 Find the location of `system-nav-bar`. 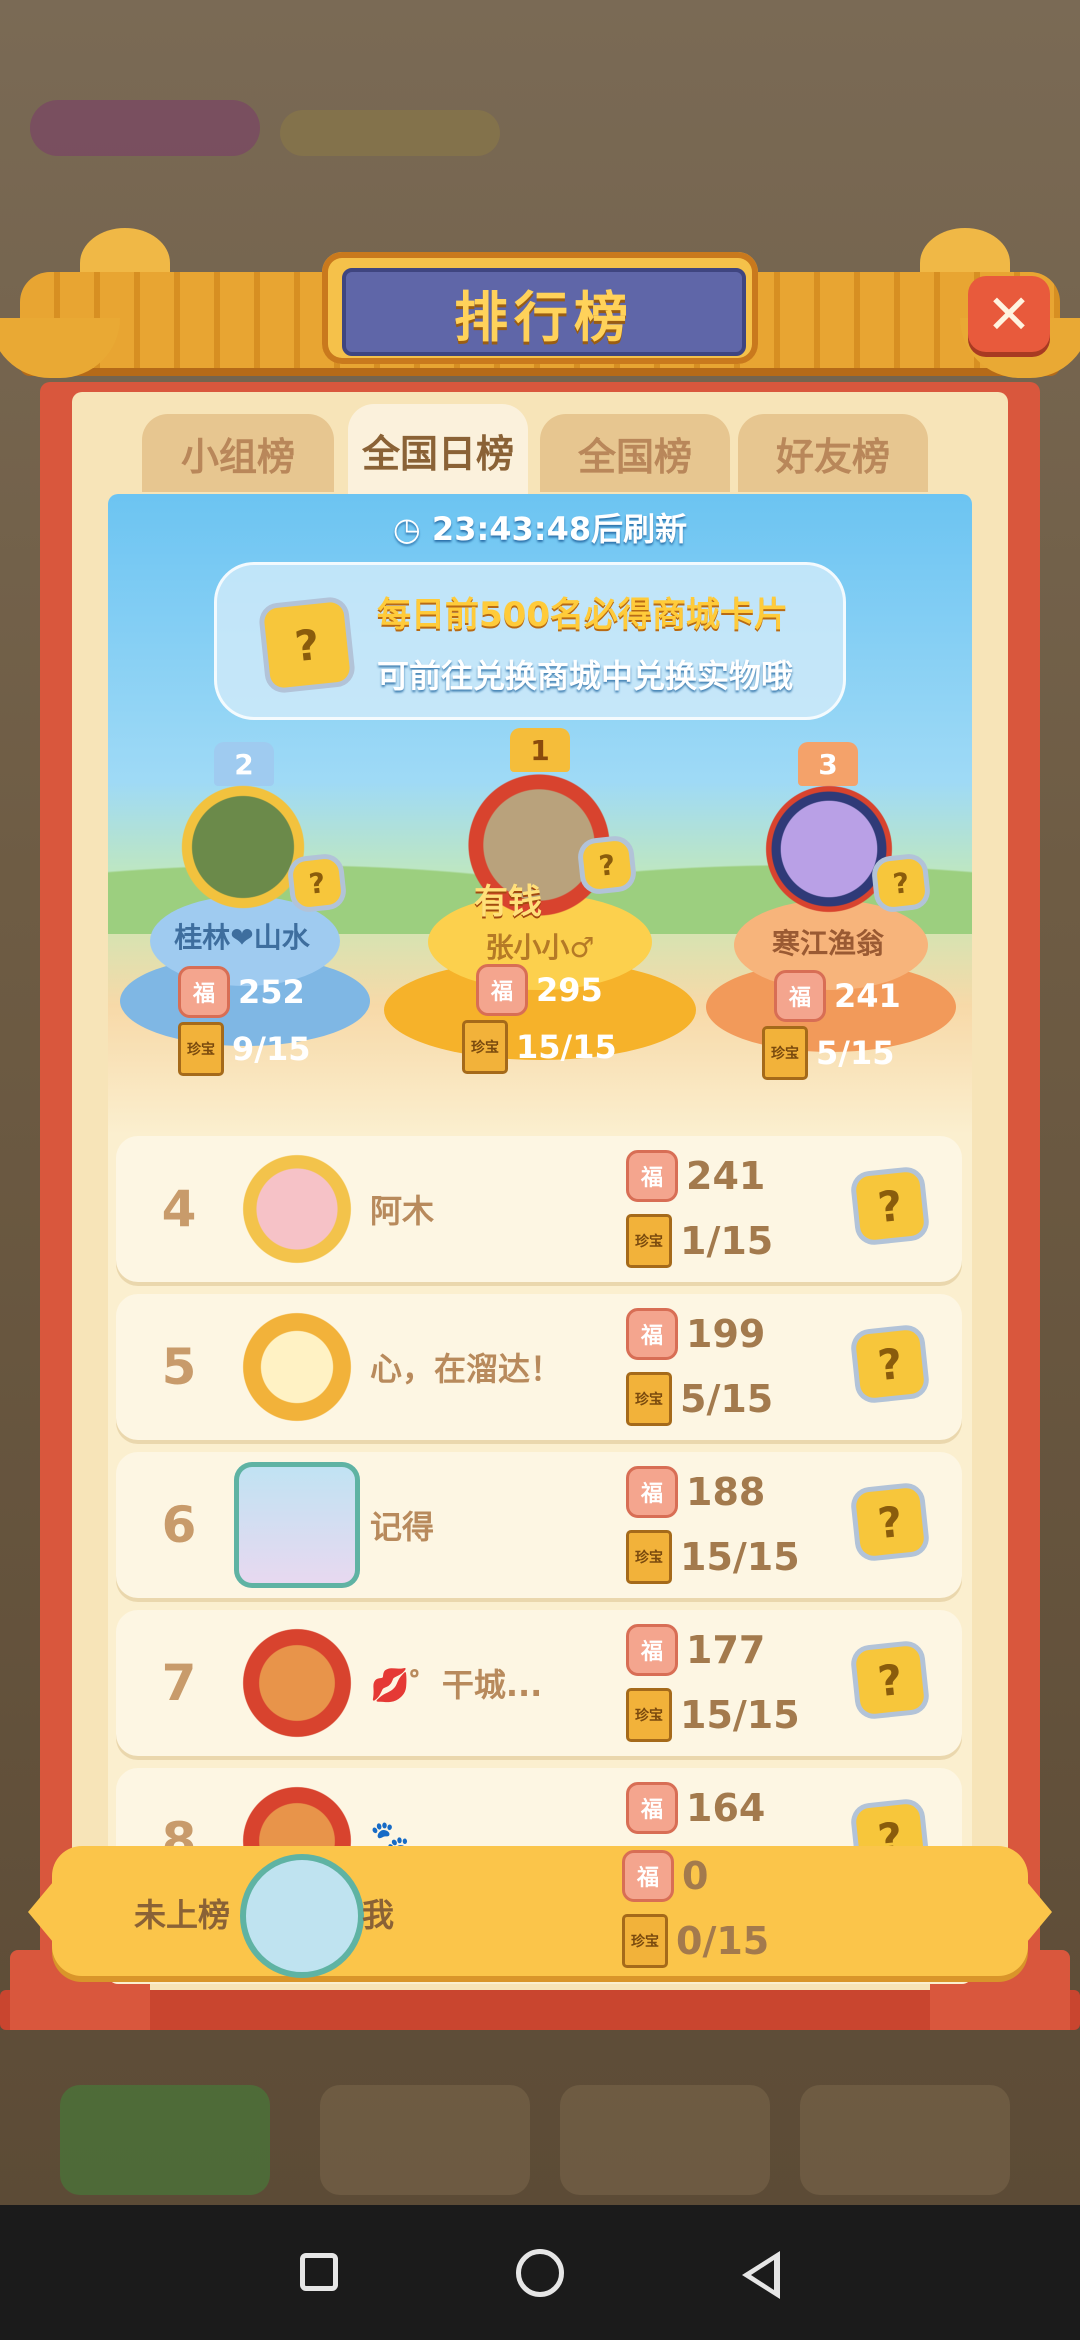

system-nav-bar is located at coordinates (540, 2272).